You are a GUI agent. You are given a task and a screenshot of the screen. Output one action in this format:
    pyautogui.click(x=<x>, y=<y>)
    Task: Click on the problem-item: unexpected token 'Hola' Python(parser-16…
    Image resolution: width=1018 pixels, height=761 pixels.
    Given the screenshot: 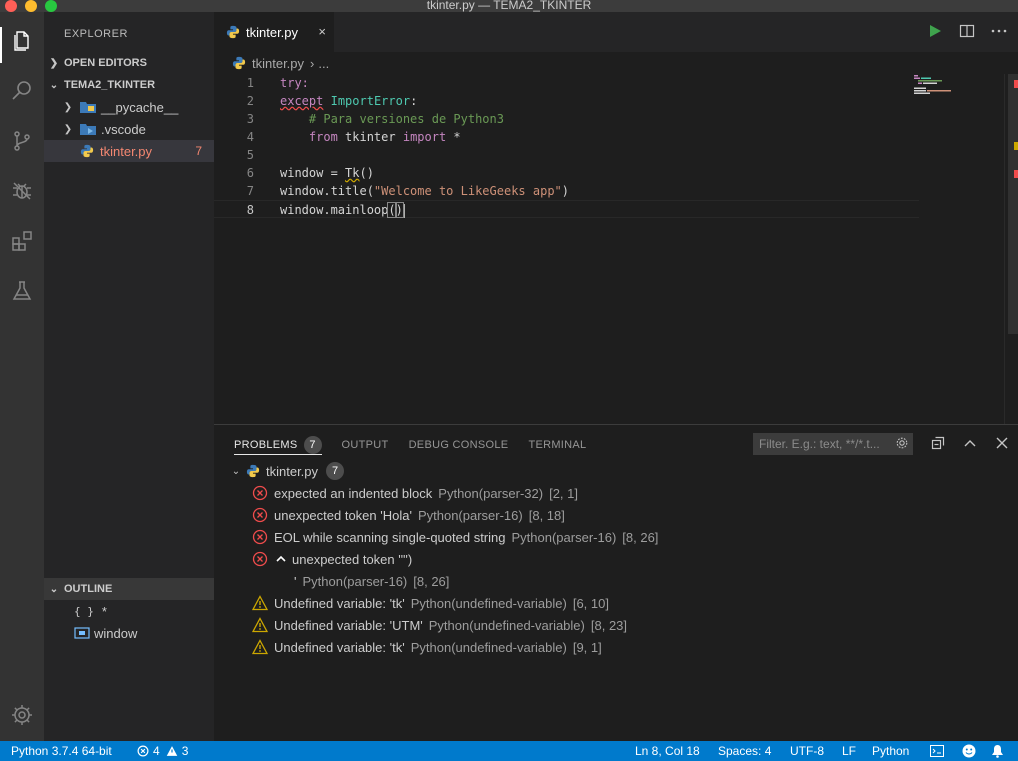 What is the action you would take?
    pyautogui.click(x=408, y=515)
    